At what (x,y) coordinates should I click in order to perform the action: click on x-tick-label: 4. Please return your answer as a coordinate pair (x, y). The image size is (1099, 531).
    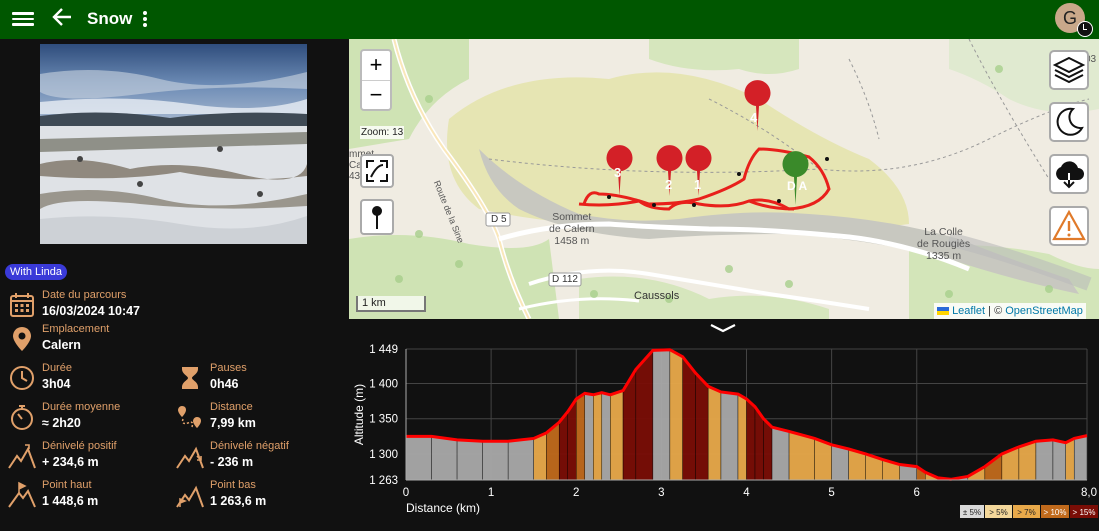
    Looking at the image, I should click on (746, 493).